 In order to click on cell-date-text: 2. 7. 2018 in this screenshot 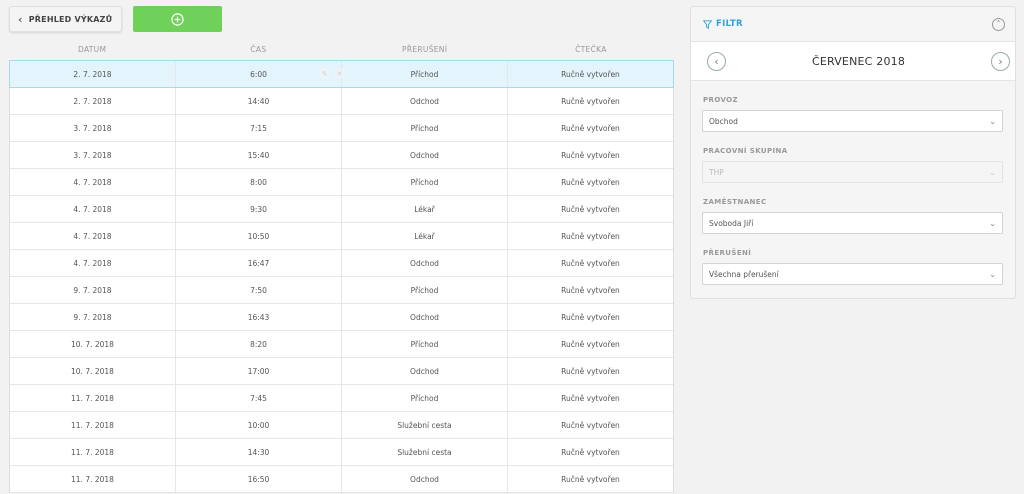, I will do `click(92, 101)`.